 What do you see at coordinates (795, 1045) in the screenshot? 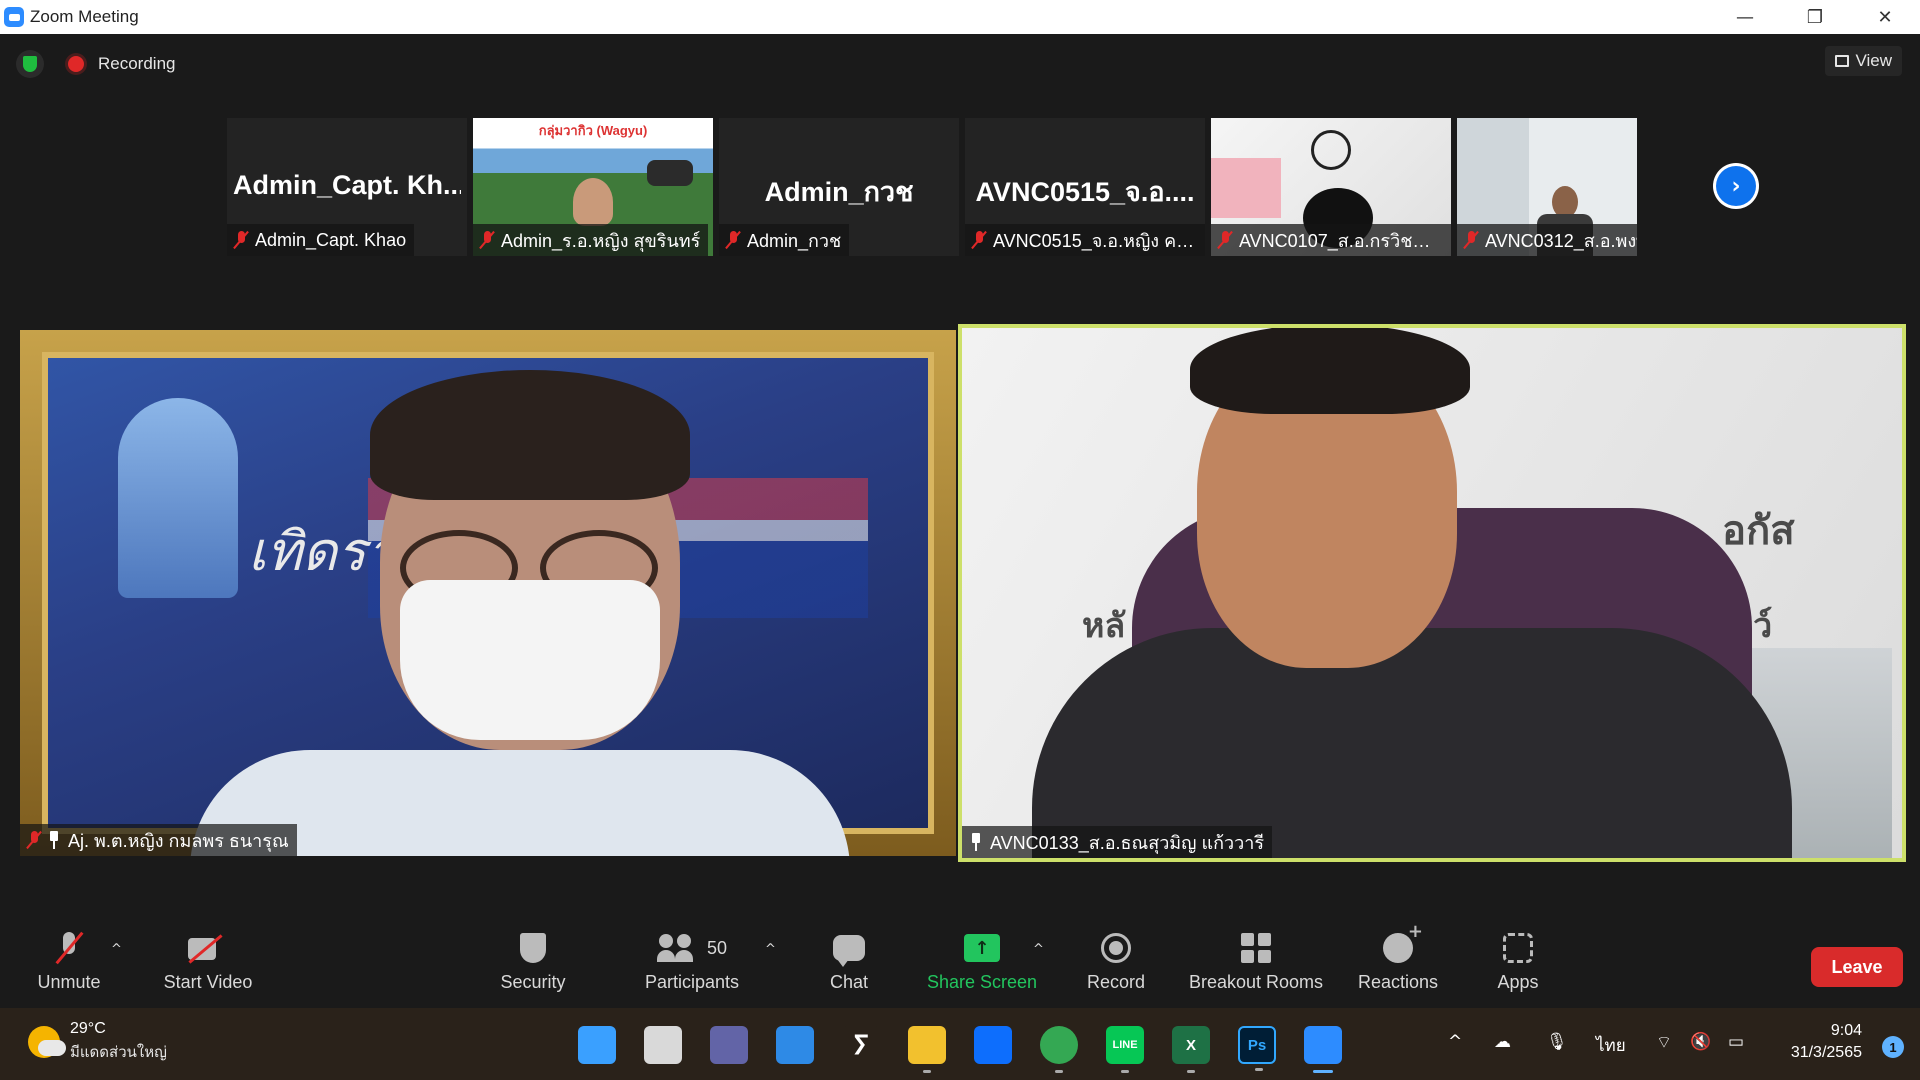
I see `mail-icon` at bounding box center [795, 1045].